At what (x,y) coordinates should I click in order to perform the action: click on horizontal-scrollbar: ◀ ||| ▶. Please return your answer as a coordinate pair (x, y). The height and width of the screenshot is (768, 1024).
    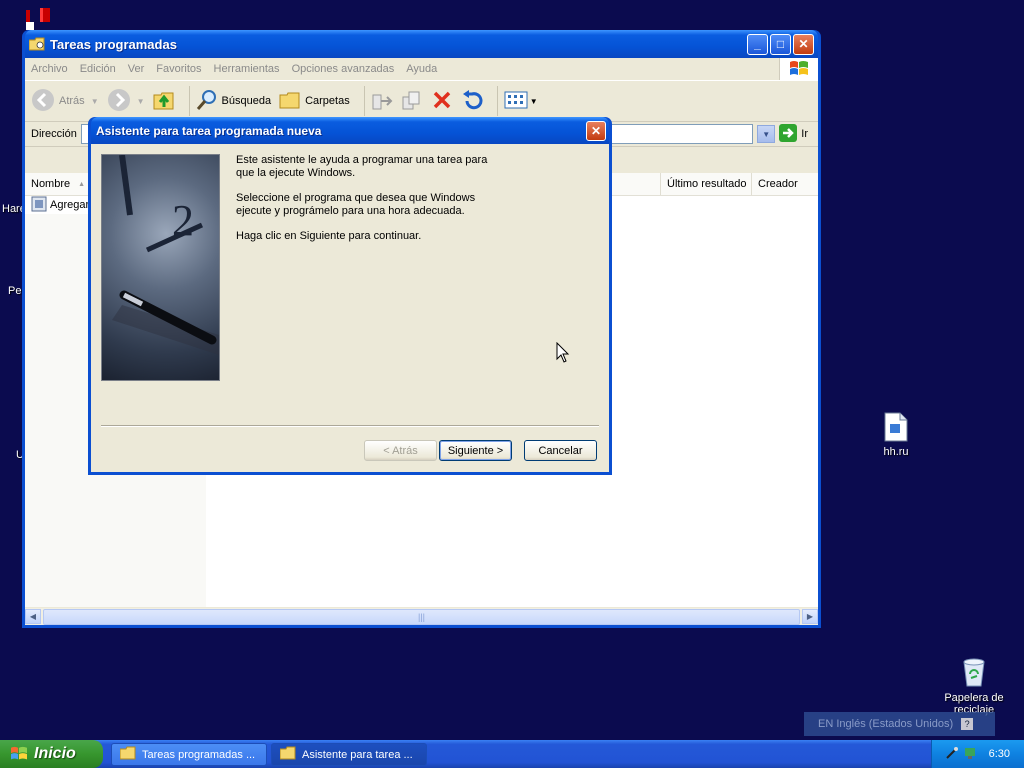
    Looking at the image, I should click on (421, 616).